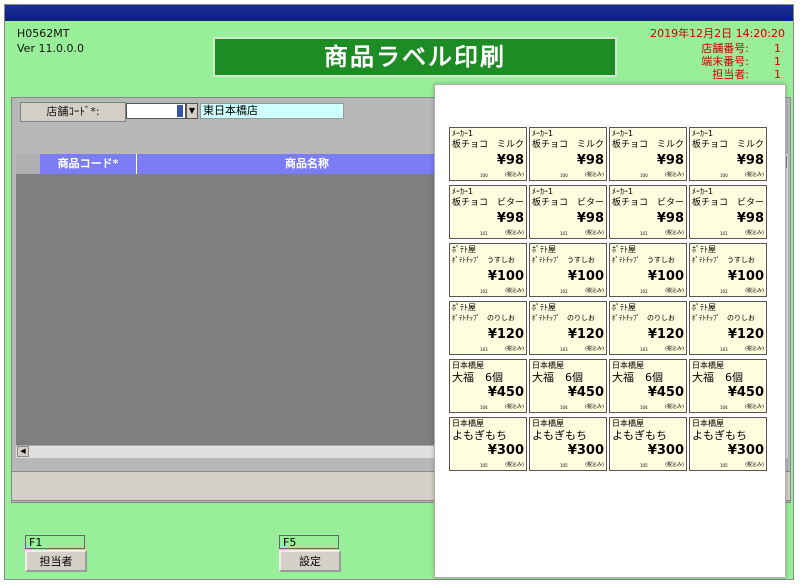  Describe the element at coordinates (88, 164) in the screenshot. I see `column-header-product-code: 商品コード*` at that location.